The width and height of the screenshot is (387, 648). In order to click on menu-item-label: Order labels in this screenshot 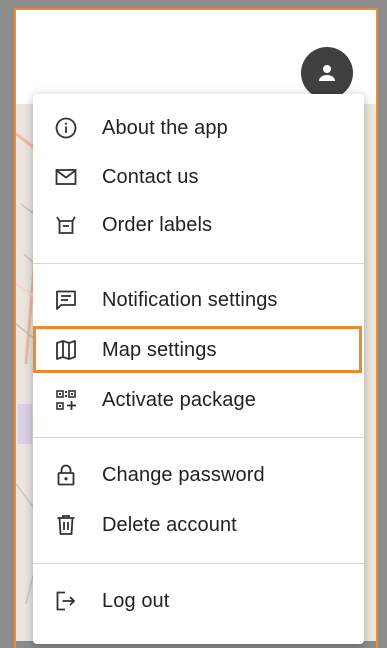, I will do `click(157, 224)`.